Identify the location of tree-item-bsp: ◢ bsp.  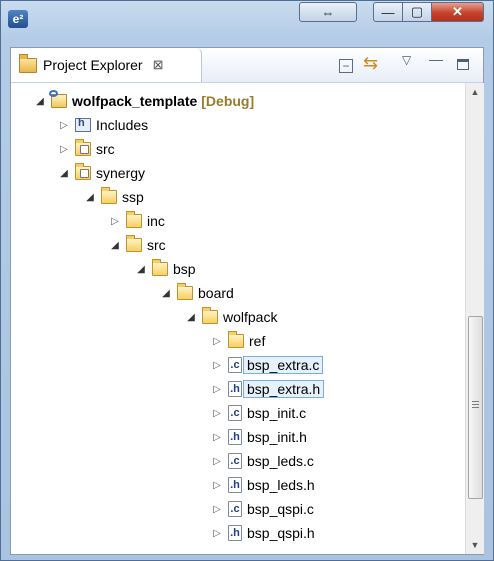
(165, 269).